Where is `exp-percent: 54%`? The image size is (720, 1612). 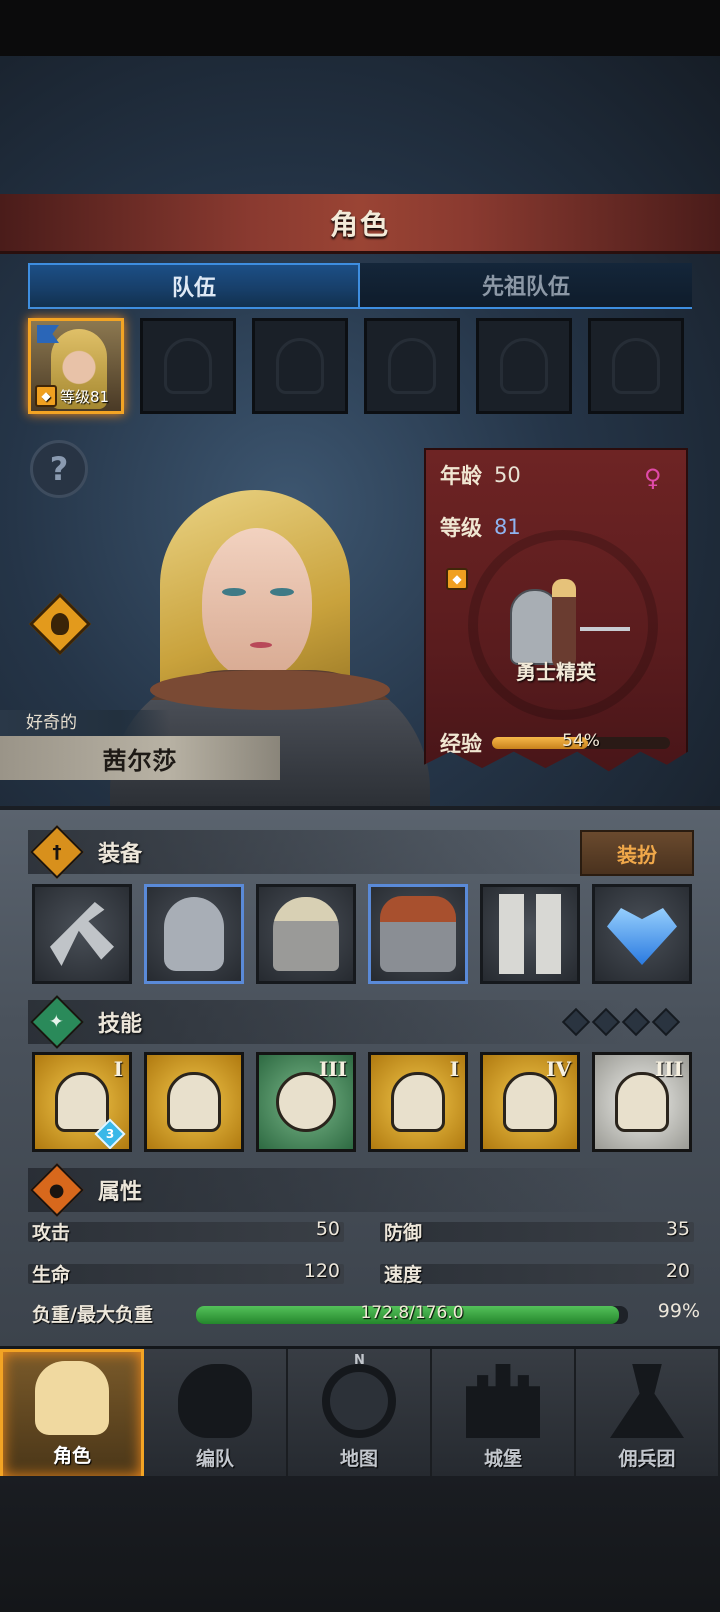
exp-percent: 54% is located at coordinates (581, 741).